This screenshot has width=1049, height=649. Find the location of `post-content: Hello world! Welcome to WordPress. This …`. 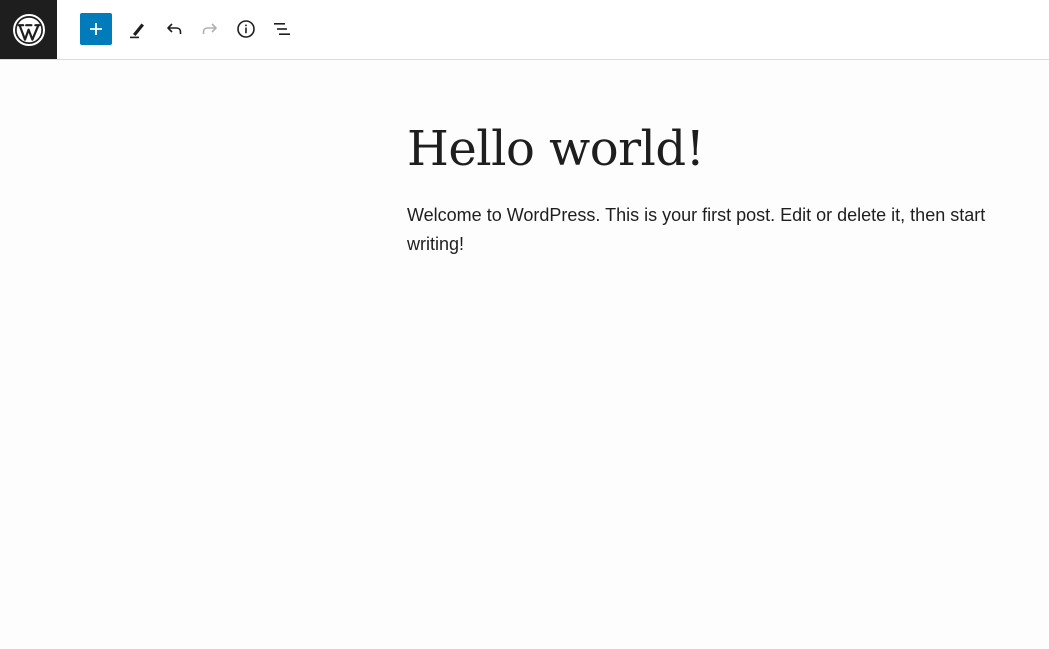

post-content: Hello world! Welcome to WordPress. This … is located at coordinates (712, 190).